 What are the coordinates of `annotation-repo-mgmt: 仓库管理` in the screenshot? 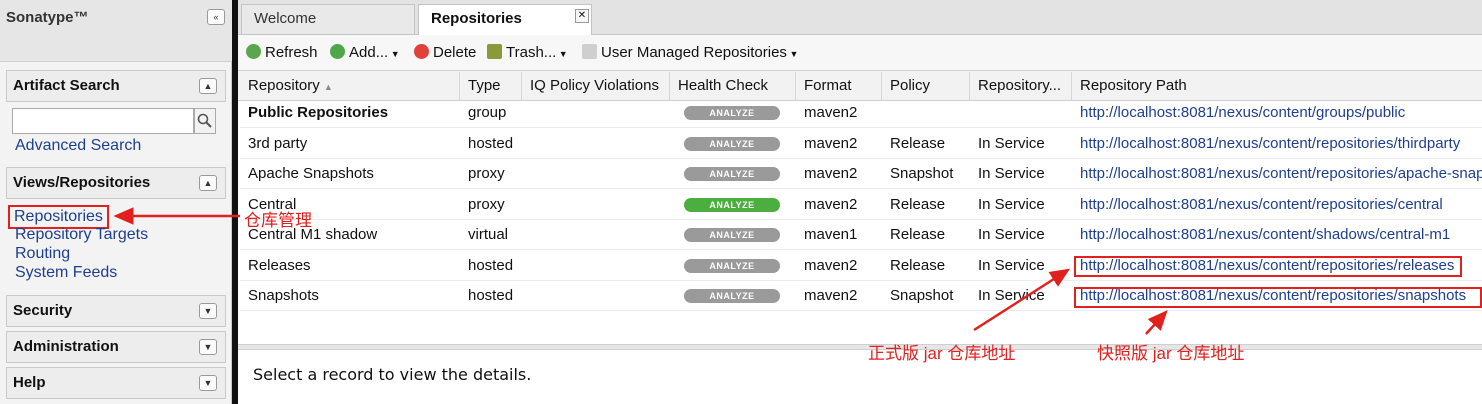 It's located at (278, 220).